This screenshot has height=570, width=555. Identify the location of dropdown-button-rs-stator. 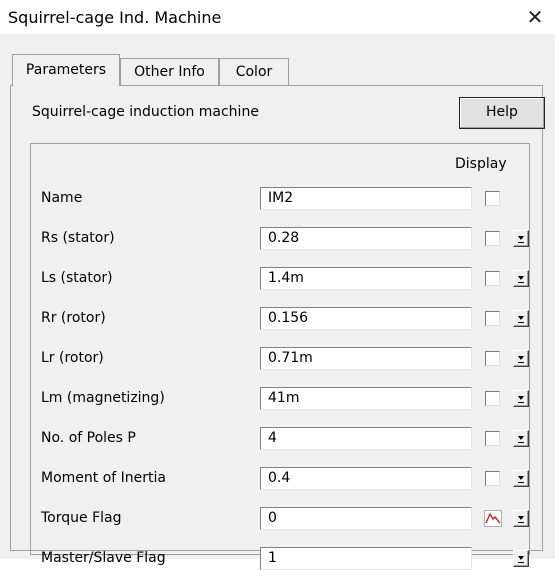
(521, 238).